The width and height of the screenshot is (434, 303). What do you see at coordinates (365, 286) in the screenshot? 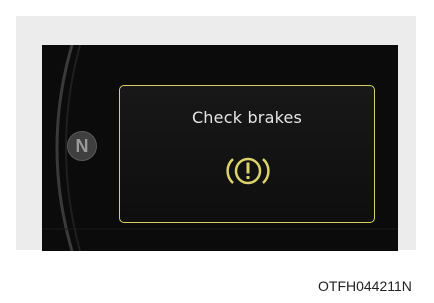
I see `figure-caption: OTFH044211N` at bounding box center [365, 286].